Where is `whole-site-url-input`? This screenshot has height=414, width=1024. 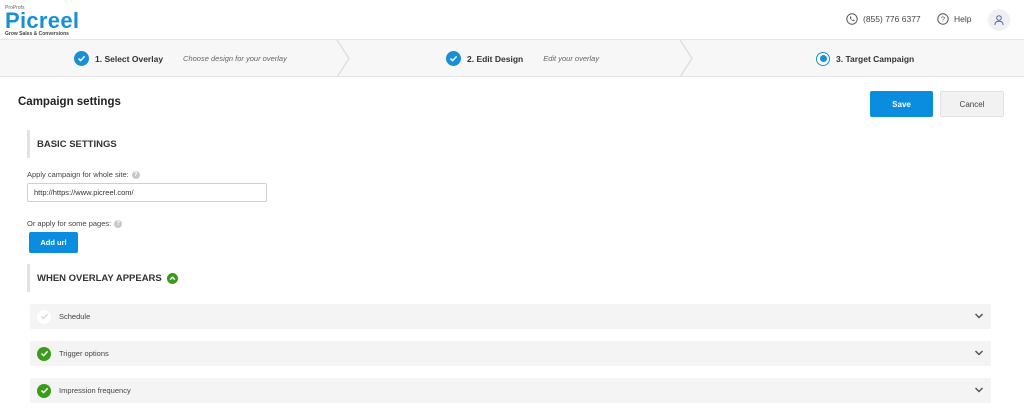 whole-site-url-input is located at coordinates (147, 192).